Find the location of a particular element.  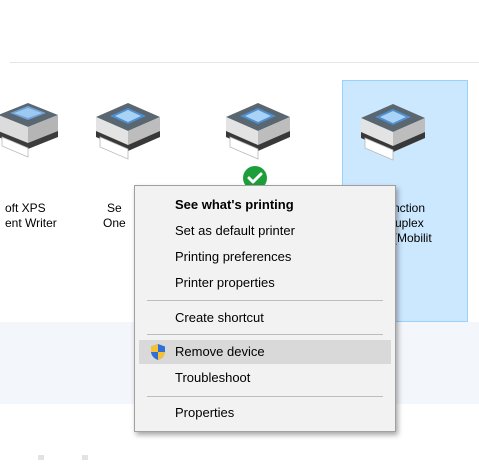

device-tile: oft XPS ent Writer is located at coordinates (40, 192).